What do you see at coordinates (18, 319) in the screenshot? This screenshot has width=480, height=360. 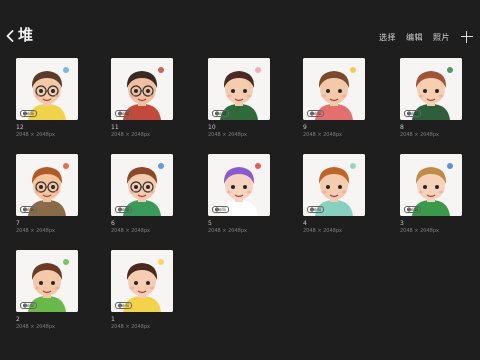 I see `artwork-name: 2` at bounding box center [18, 319].